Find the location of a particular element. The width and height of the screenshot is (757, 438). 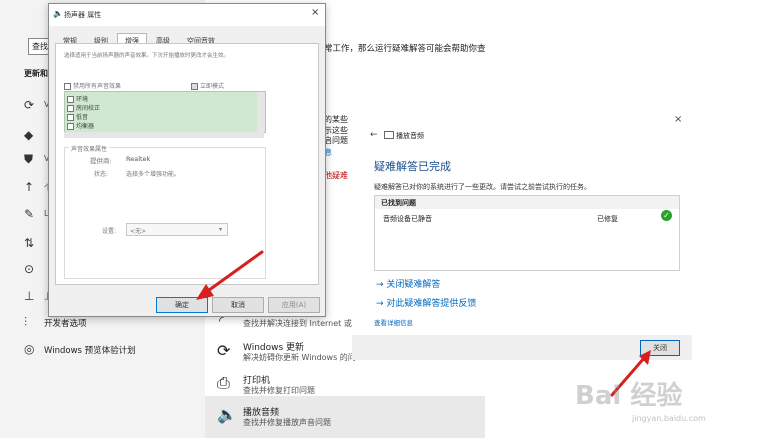

watermark-url: jingyan.baidu.com is located at coordinates (669, 418).